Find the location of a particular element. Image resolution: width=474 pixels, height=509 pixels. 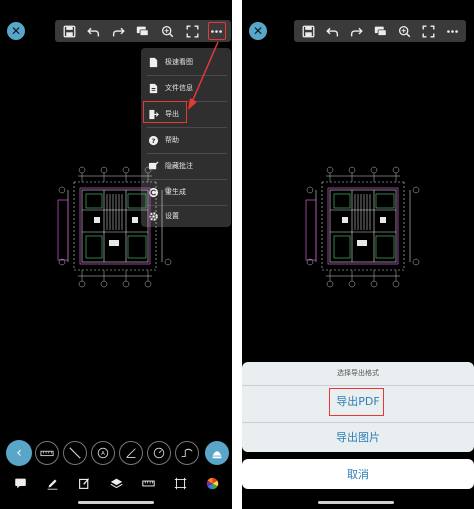

polyline-tool-icon is located at coordinates (187, 453).